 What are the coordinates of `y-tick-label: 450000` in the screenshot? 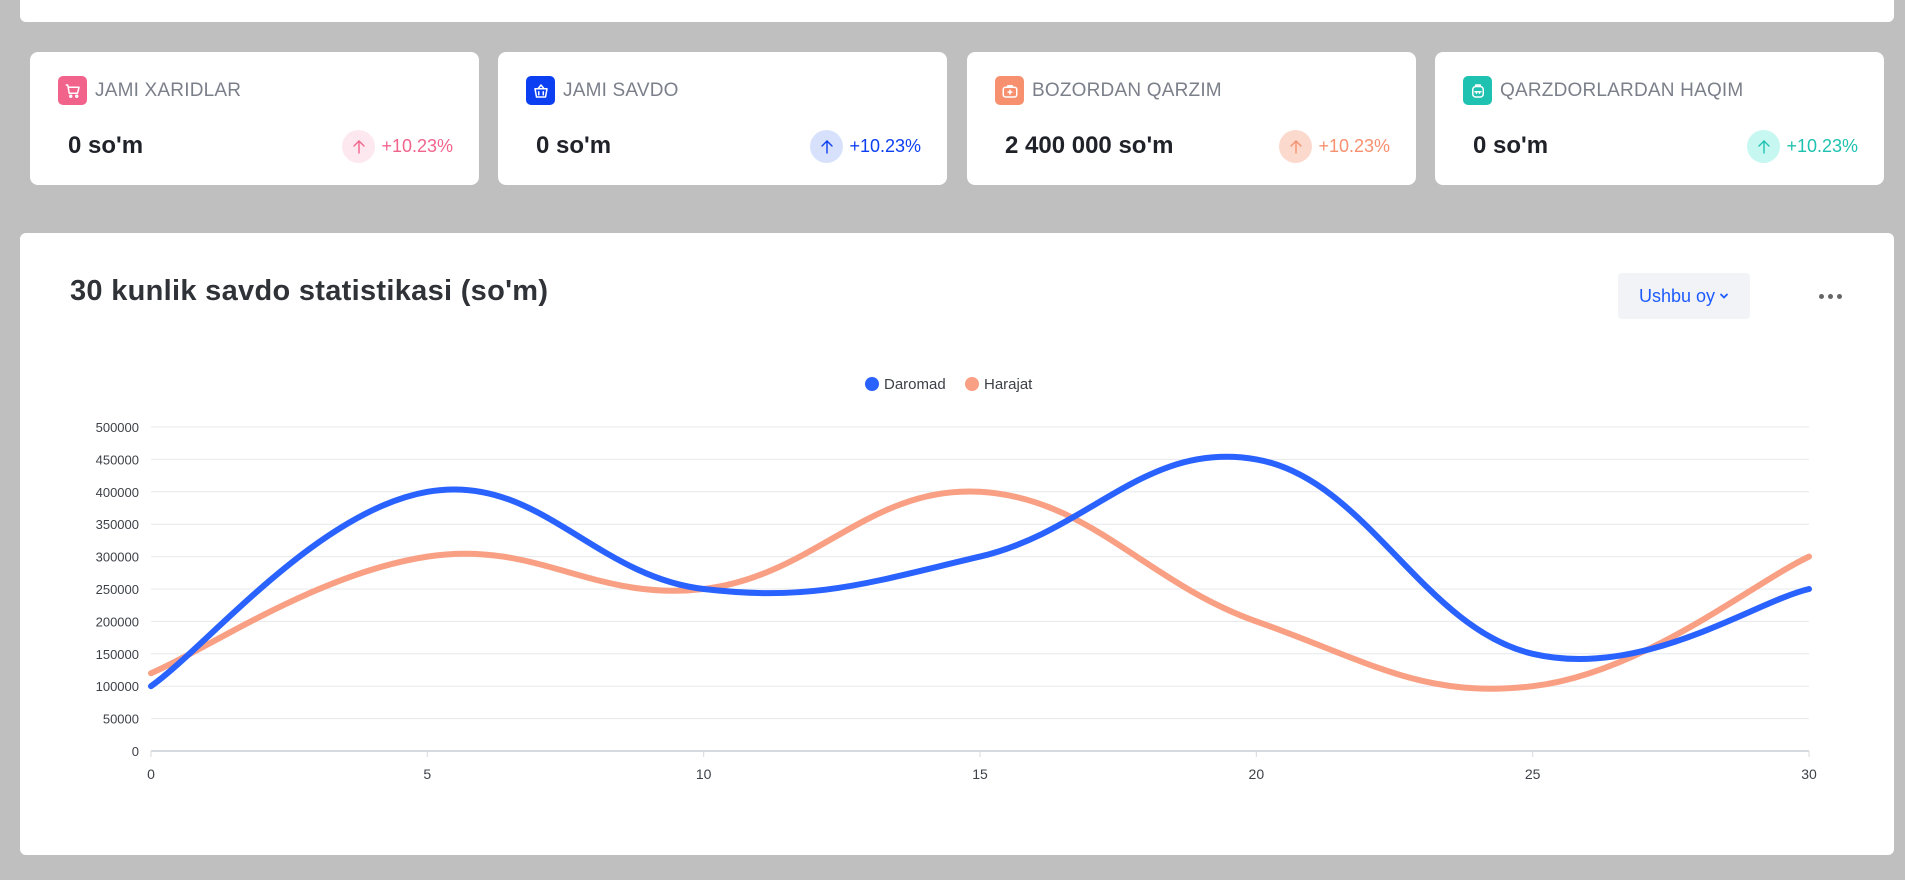 It's located at (117, 459).